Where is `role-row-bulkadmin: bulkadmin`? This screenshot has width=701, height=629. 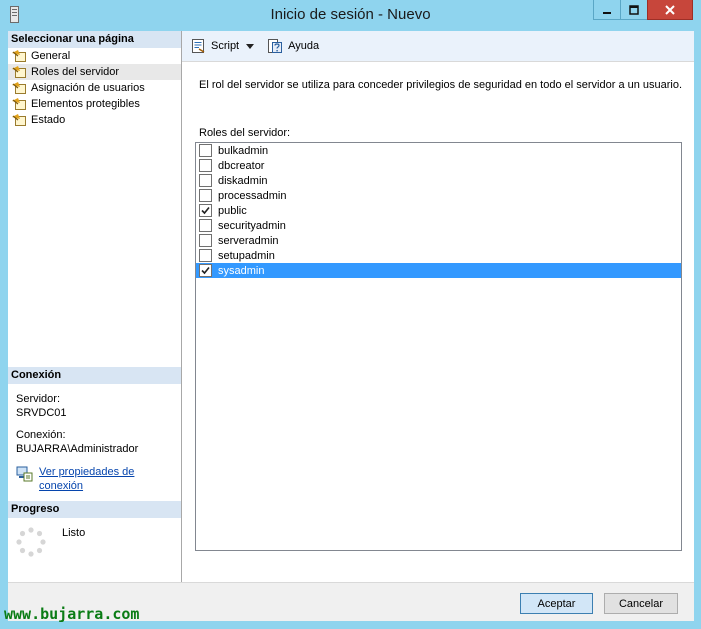
role-row-bulkadmin: bulkadmin is located at coordinates (438, 150).